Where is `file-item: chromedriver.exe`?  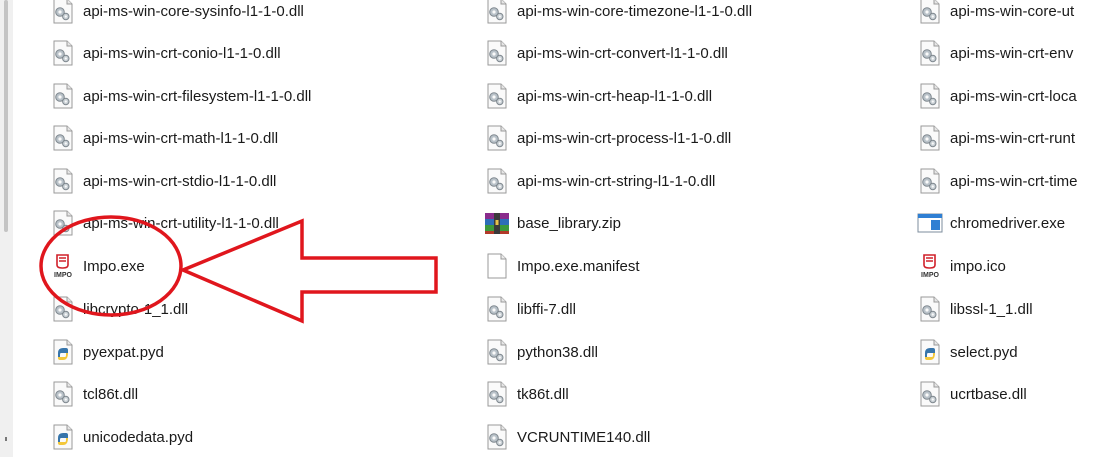 file-item: chromedriver.exe is located at coordinates (990, 223).